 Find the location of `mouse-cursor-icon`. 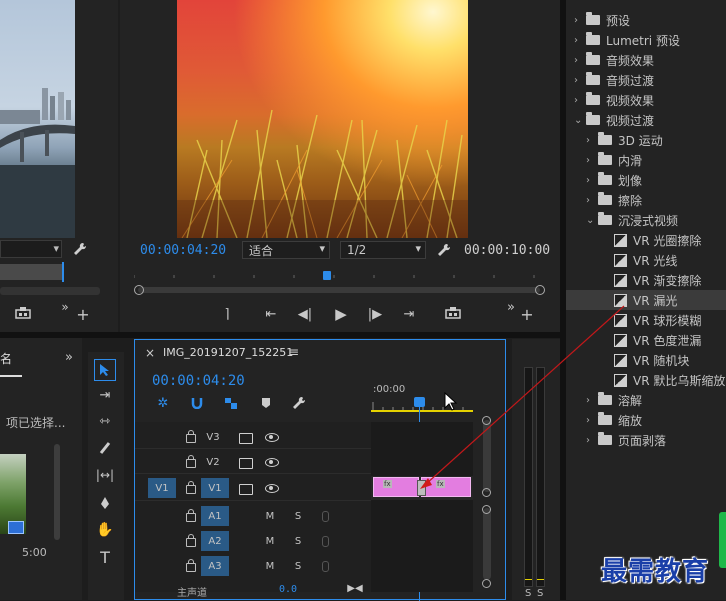

mouse-cursor-icon is located at coordinates (451, 401).